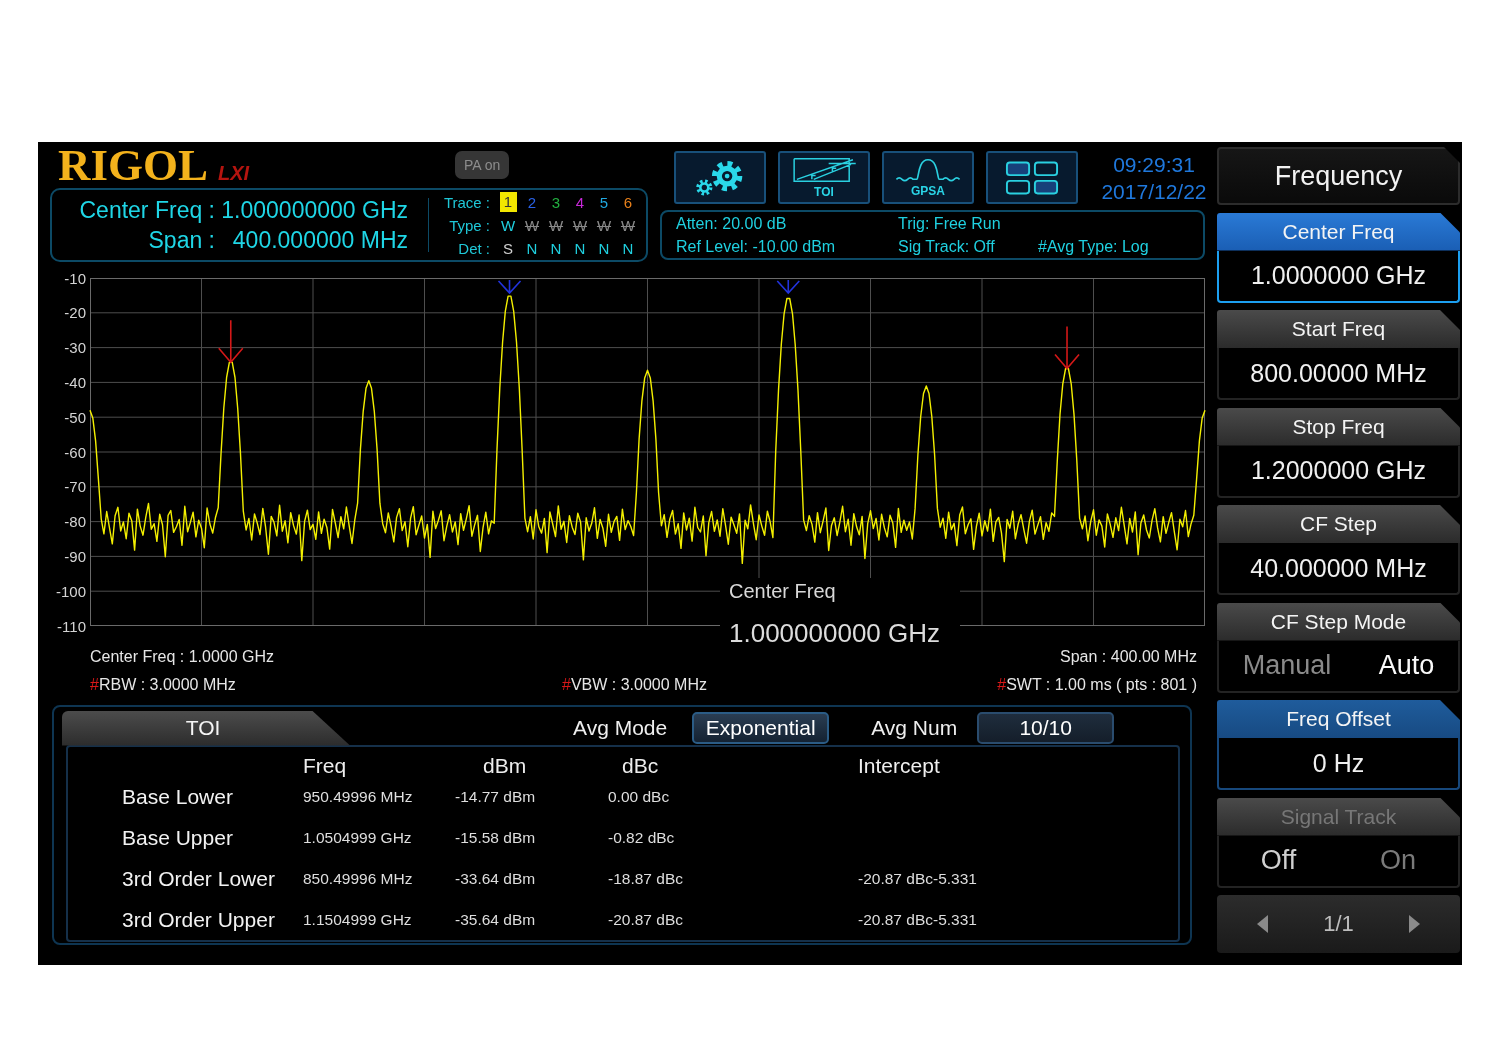  I want to click on column-header: dBc, so click(640, 765).